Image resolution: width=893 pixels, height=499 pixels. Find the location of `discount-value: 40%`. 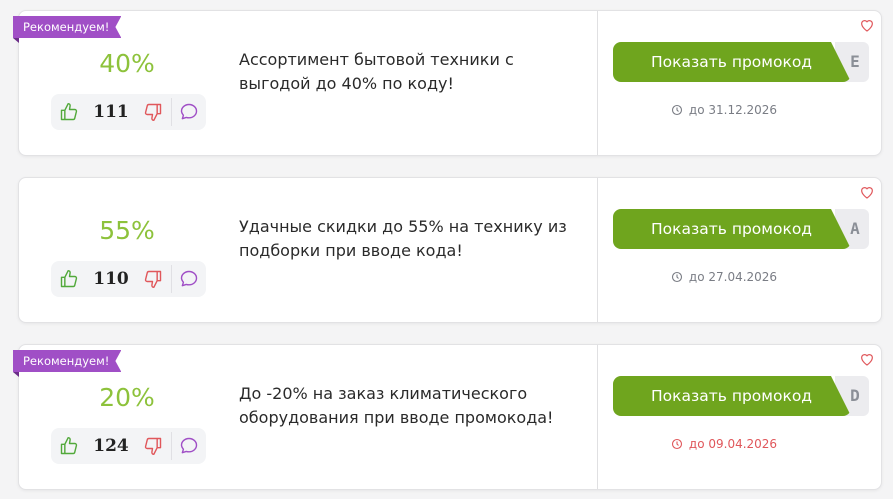

discount-value: 40% is located at coordinates (127, 63).